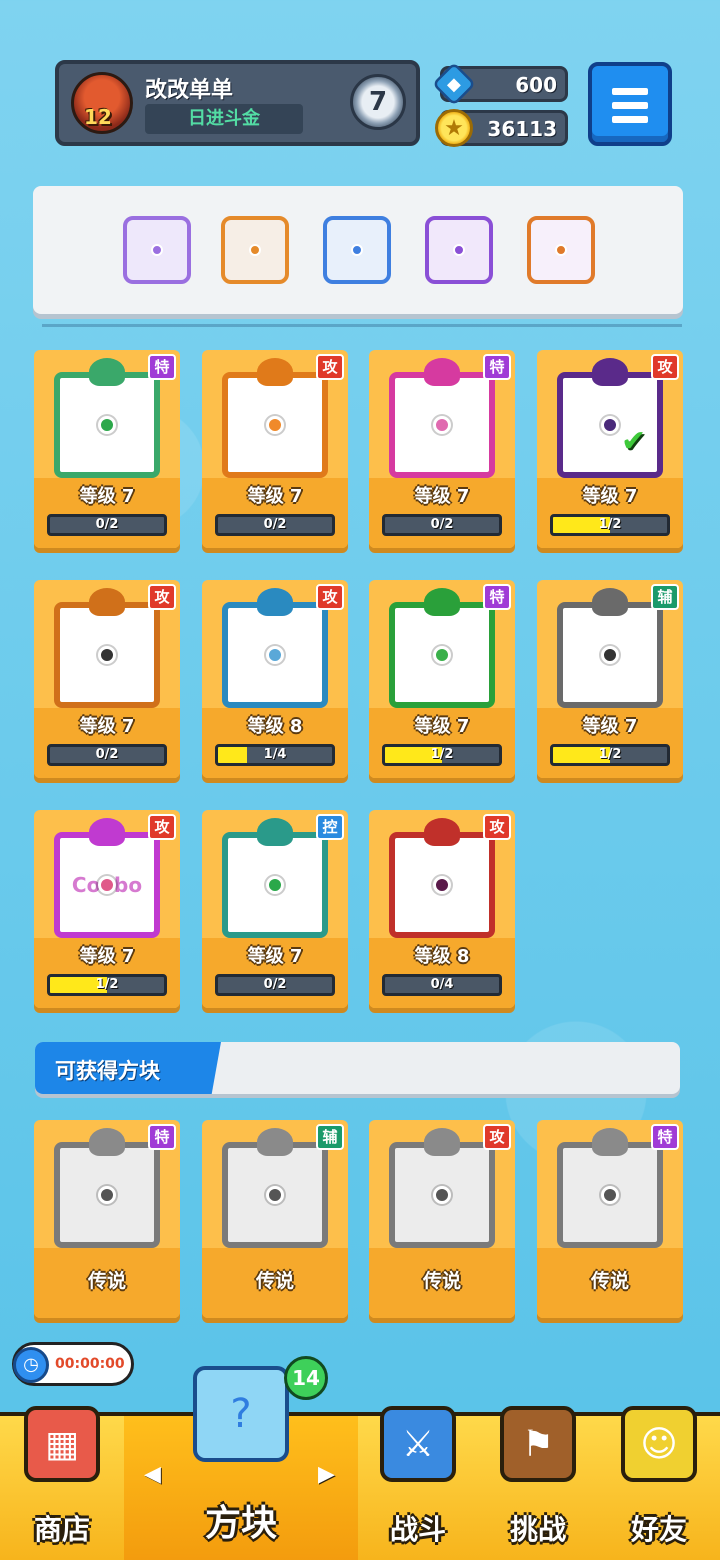 The image size is (720, 1560). I want to click on nav-tab-friends: ☺ 好友, so click(659, 1483).